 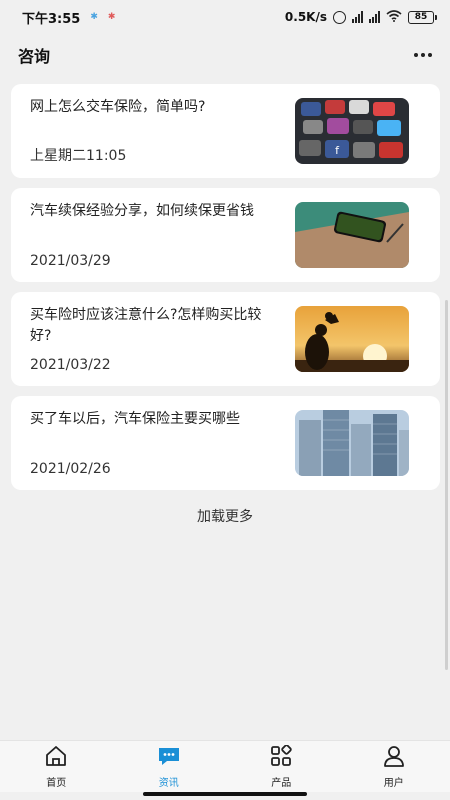 What do you see at coordinates (423, 55) in the screenshot?
I see `more-dots-icon` at bounding box center [423, 55].